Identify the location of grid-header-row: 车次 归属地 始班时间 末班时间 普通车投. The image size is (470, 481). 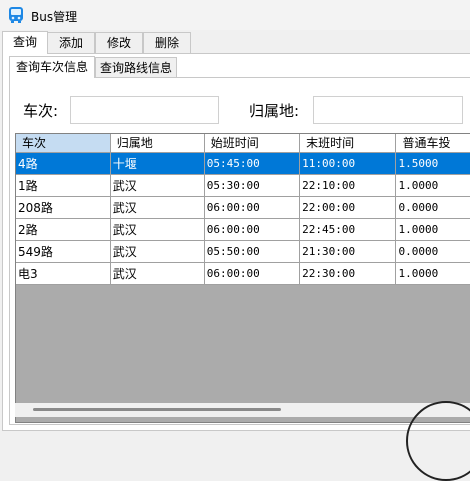
(243, 143).